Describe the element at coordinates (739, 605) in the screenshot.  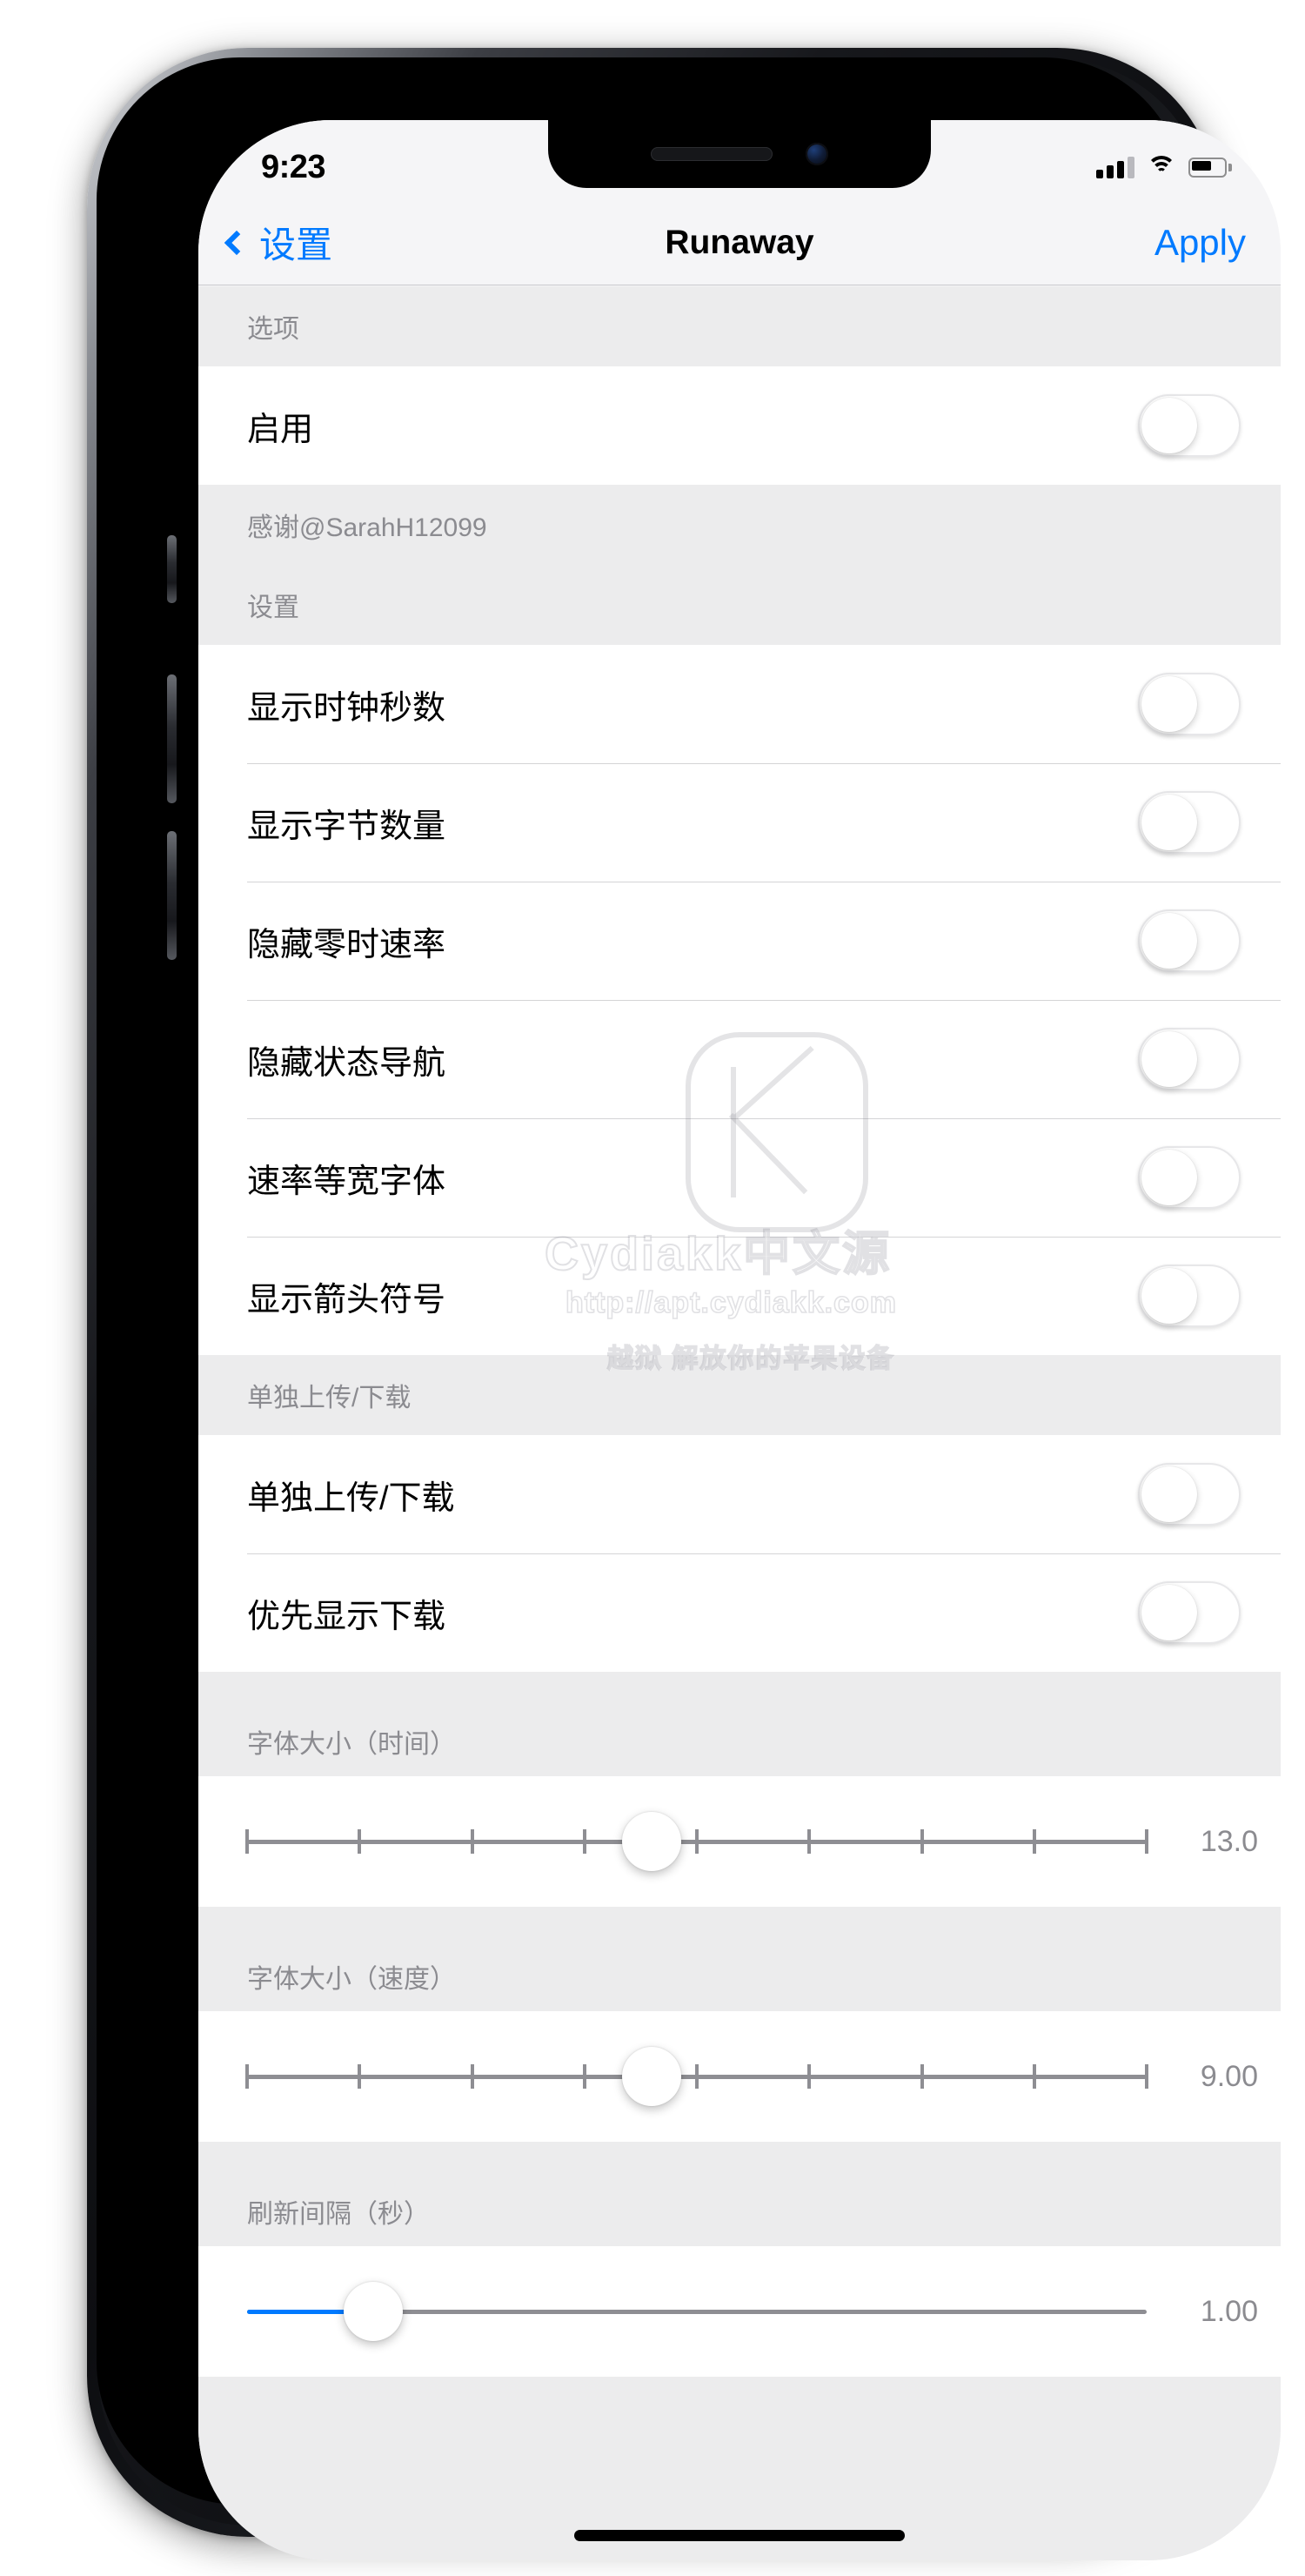
I see `section-header: 设置` at that location.